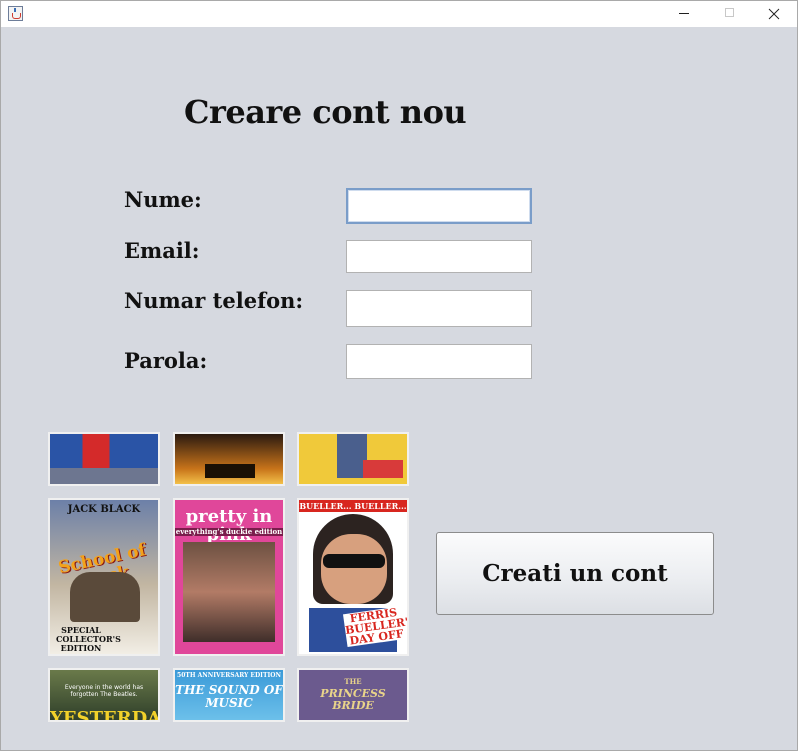 The image size is (798, 751). What do you see at coordinates (353, 695) in the screenshot?
I see `movie-poster-princess-bride: THE PRINCESS BRIDE` at bounding box center [353, 695].